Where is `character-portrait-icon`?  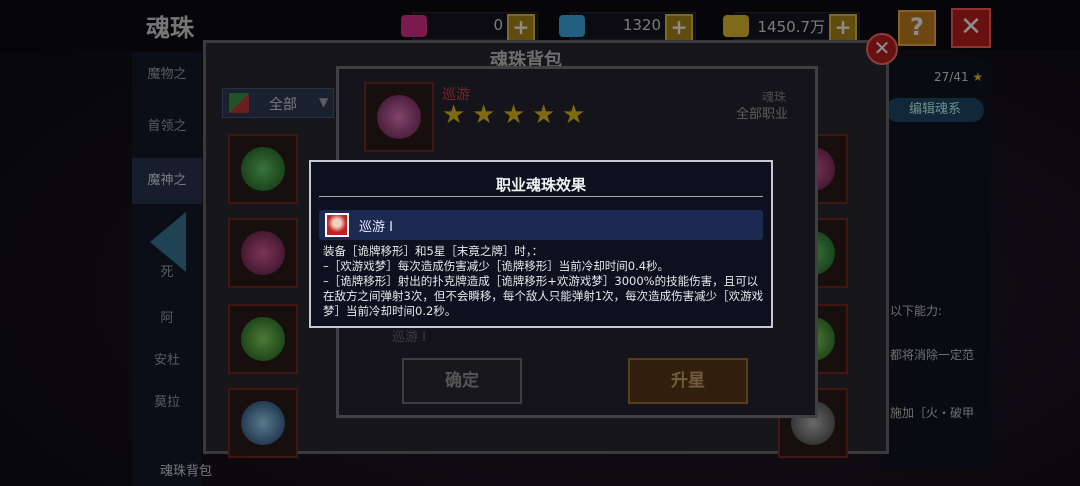 character-portrait-icon is located at coordinates (337, 225).